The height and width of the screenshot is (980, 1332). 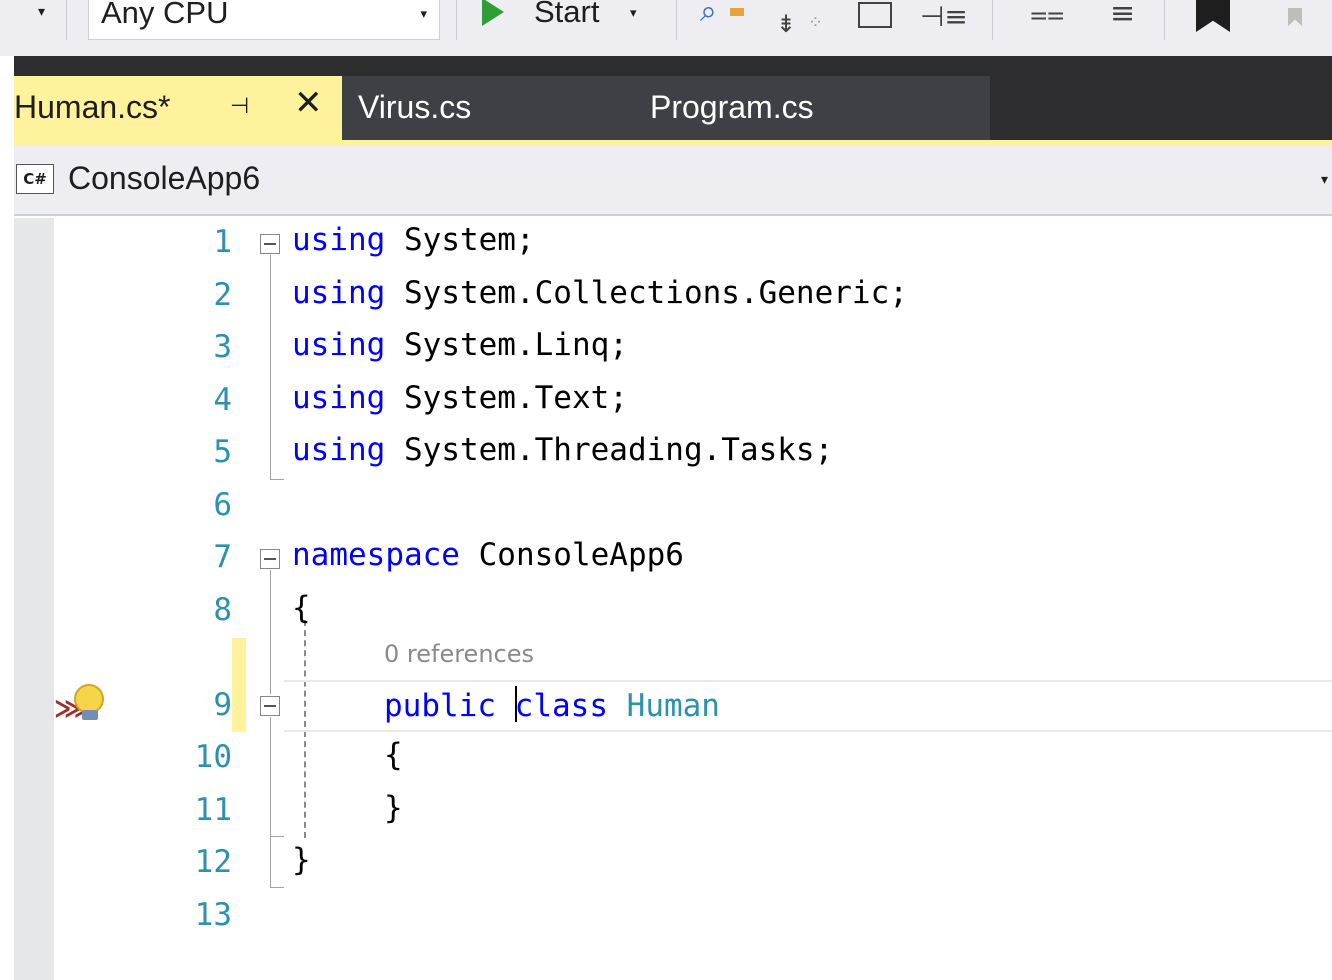 I want to click on tab-program-cs: Program.cs, so click(x=732, y=107).